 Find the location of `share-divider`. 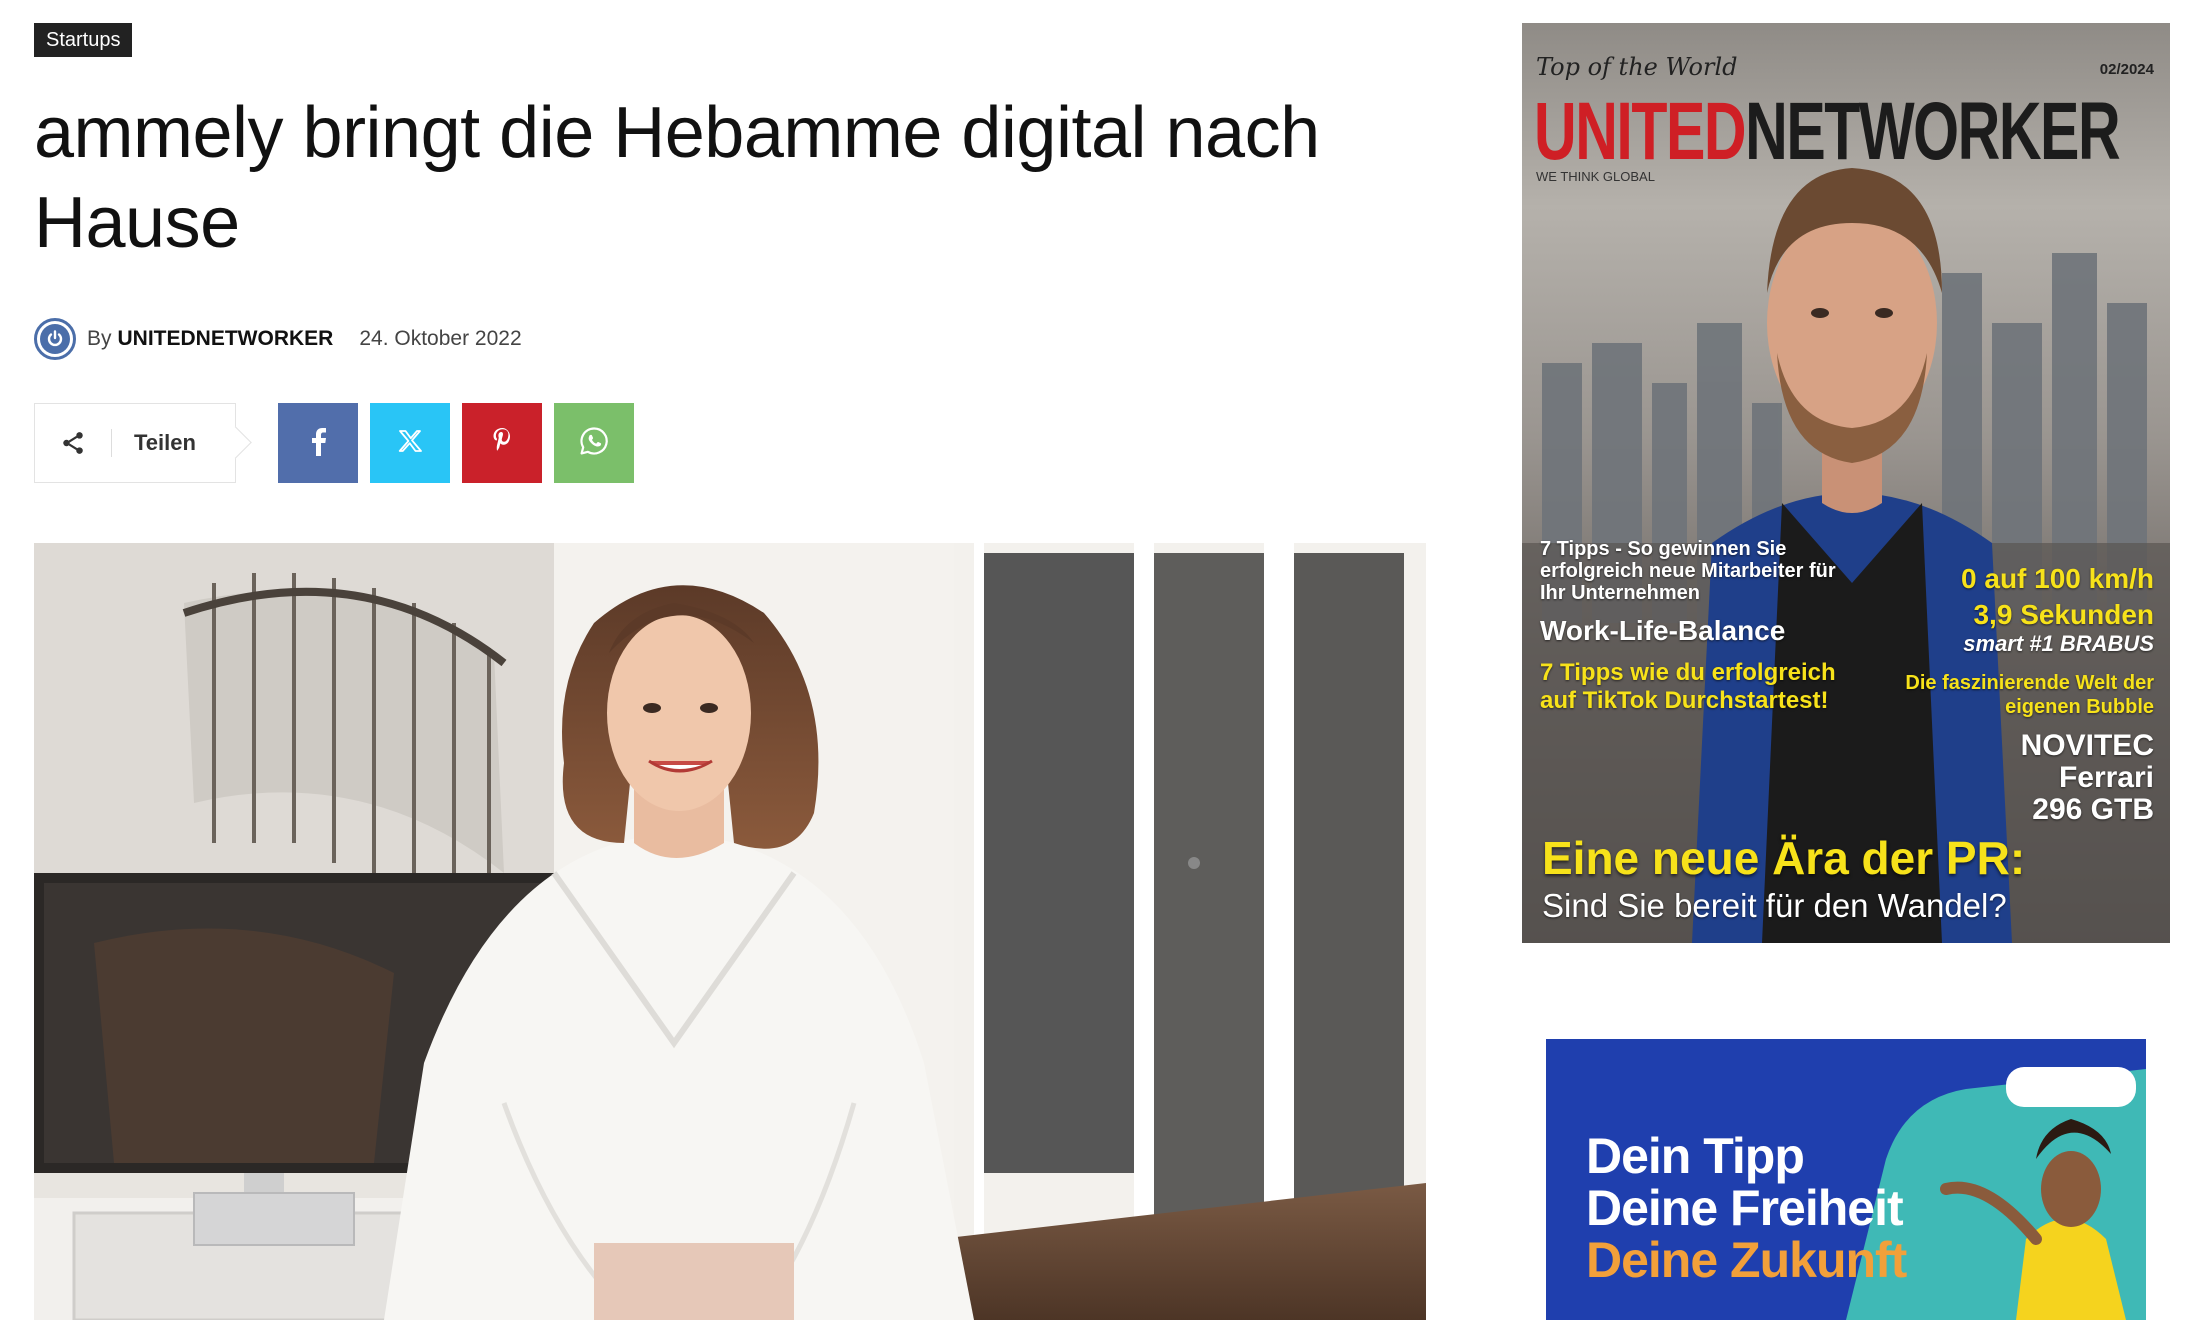

share-divider is located at coordinates (111, 443).